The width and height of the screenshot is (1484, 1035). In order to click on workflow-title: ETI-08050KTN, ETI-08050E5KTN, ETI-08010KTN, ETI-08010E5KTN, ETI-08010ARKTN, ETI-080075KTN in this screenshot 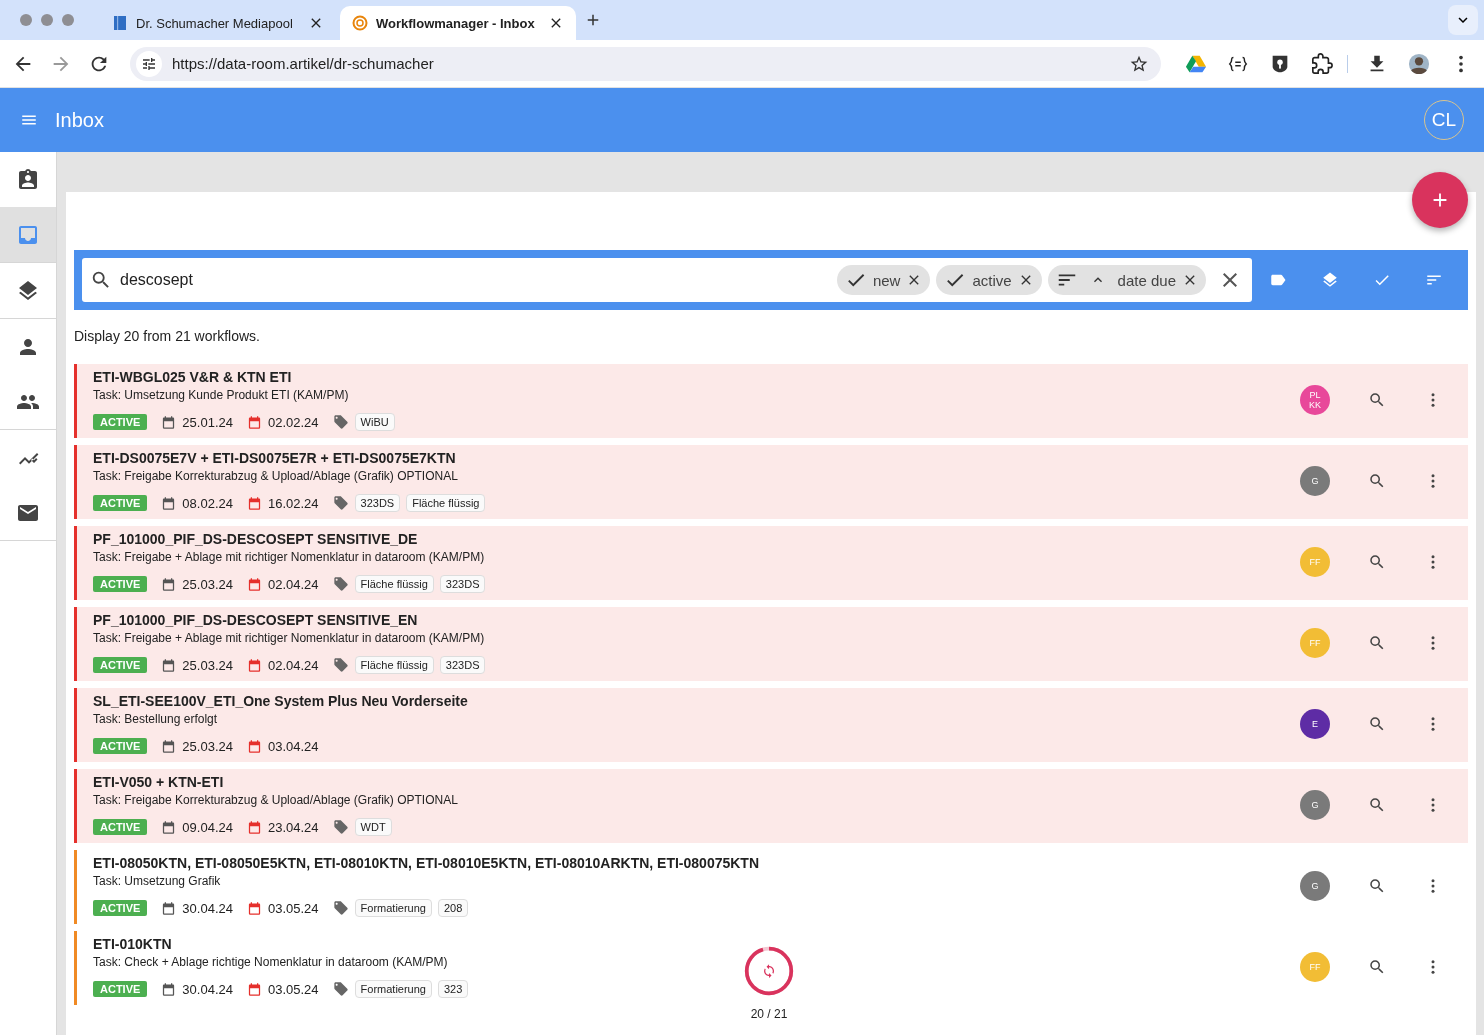, I will do `click(426, 863)`.